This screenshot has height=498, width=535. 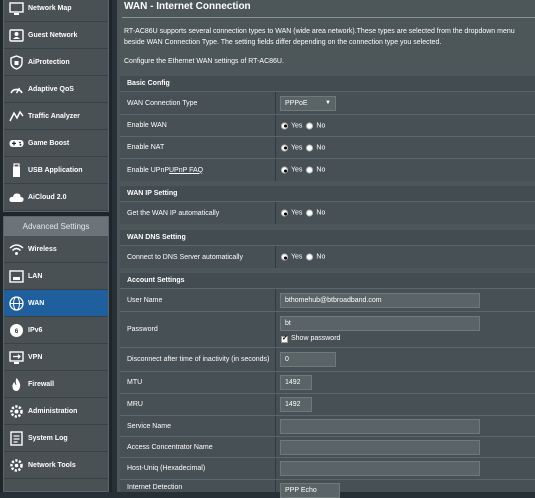 I want to click on sidebar-item-adaptive-qos: Adaptive QoS, so click(x=56, y=89).